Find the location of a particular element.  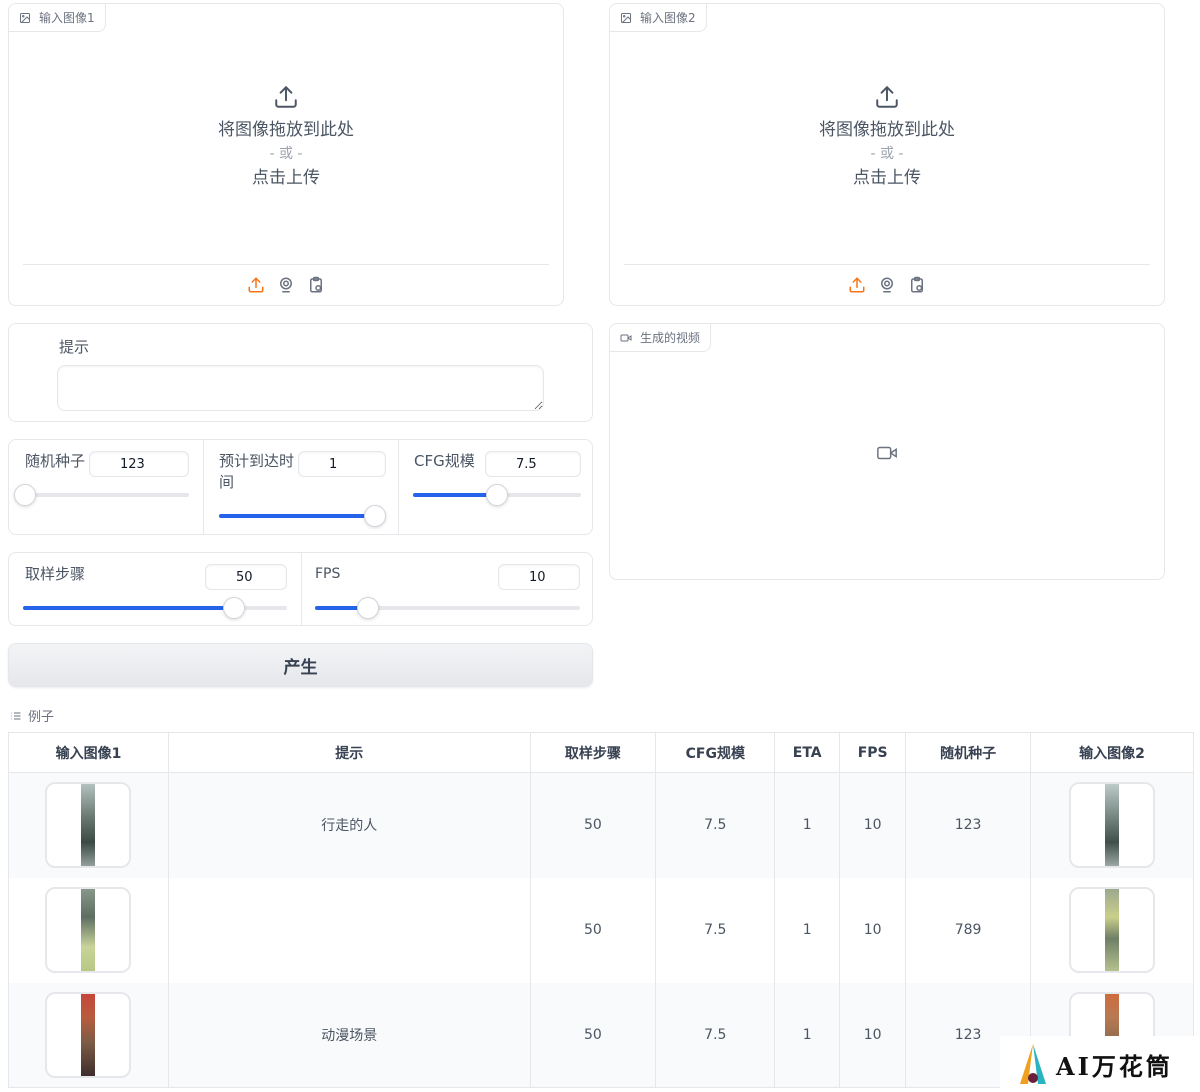

video-placeholder-icon is located at coordinates (887, 453).